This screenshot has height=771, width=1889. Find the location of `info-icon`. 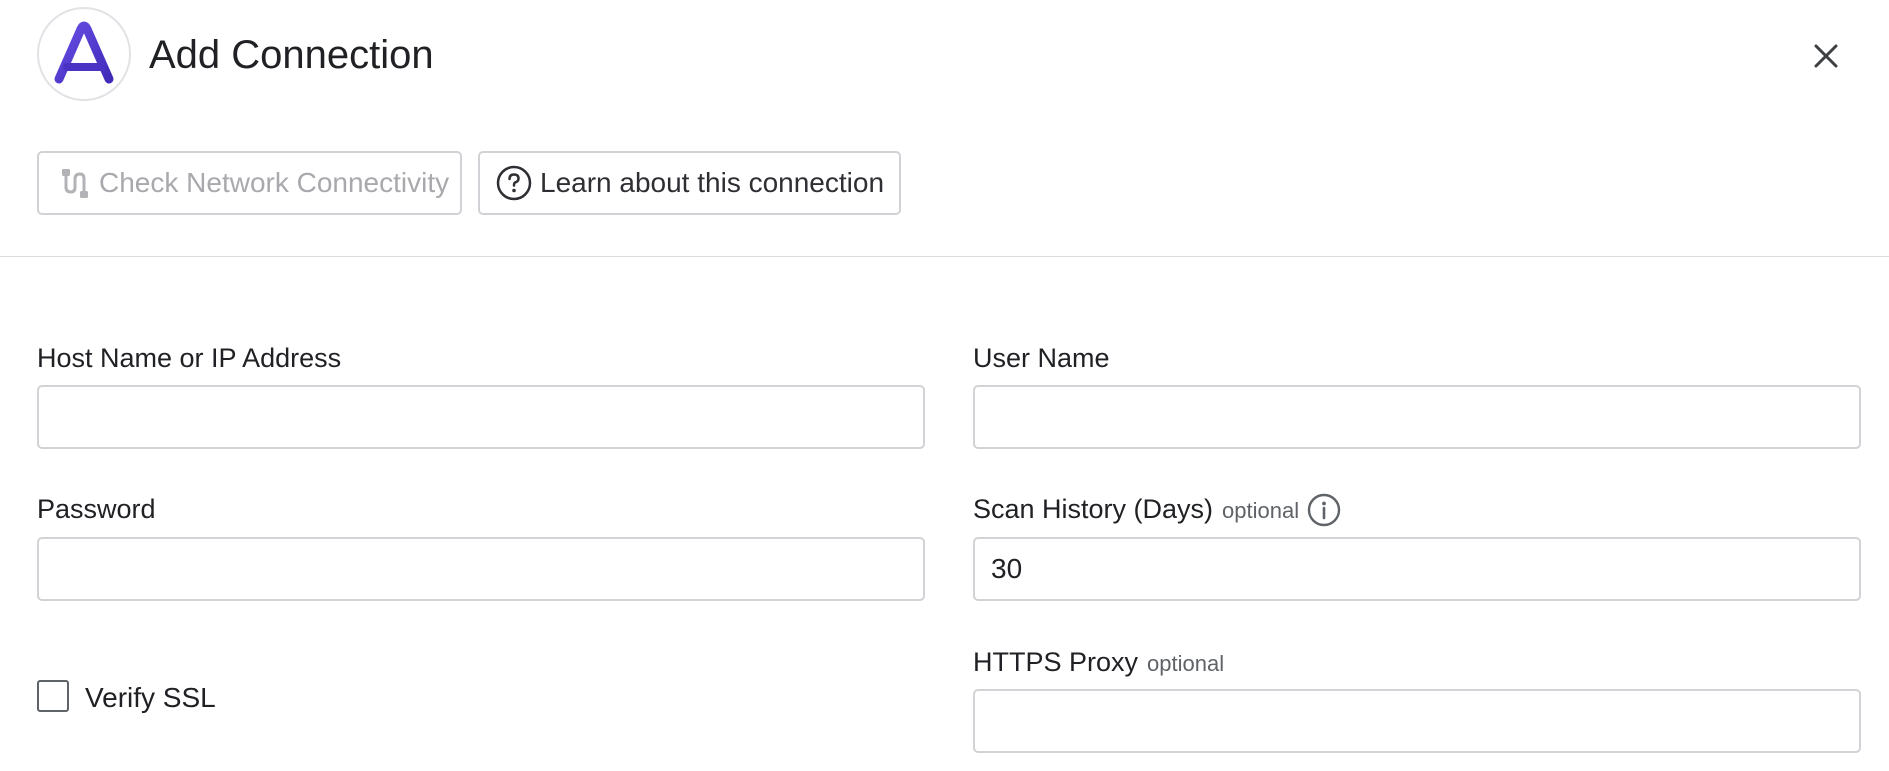

info-icon is located at coordinates (1324, 510).